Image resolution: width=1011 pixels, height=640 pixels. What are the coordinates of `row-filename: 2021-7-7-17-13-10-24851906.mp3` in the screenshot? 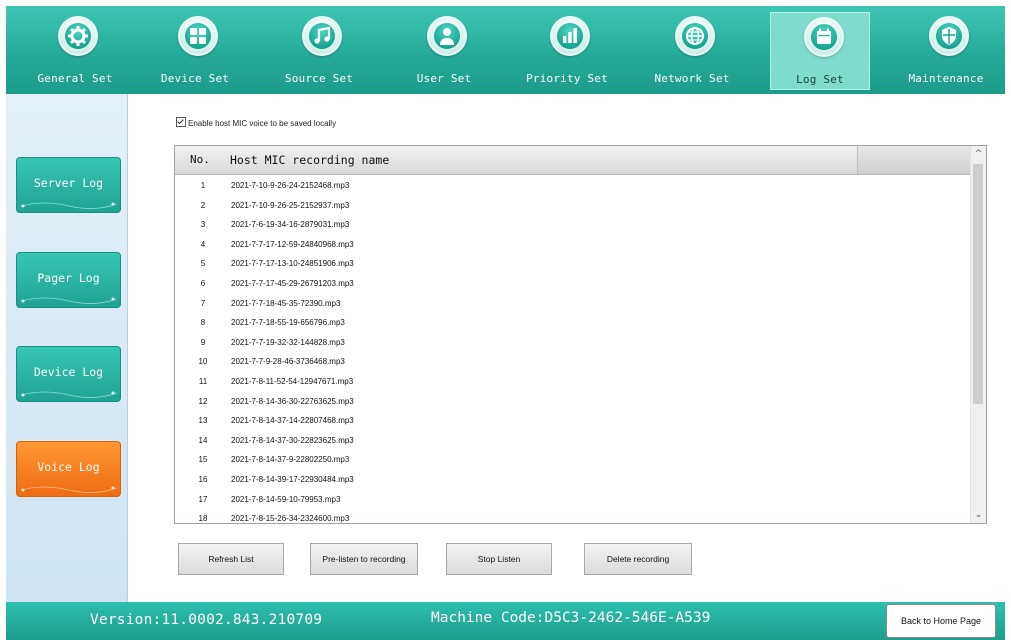 It's located at (292, 264).